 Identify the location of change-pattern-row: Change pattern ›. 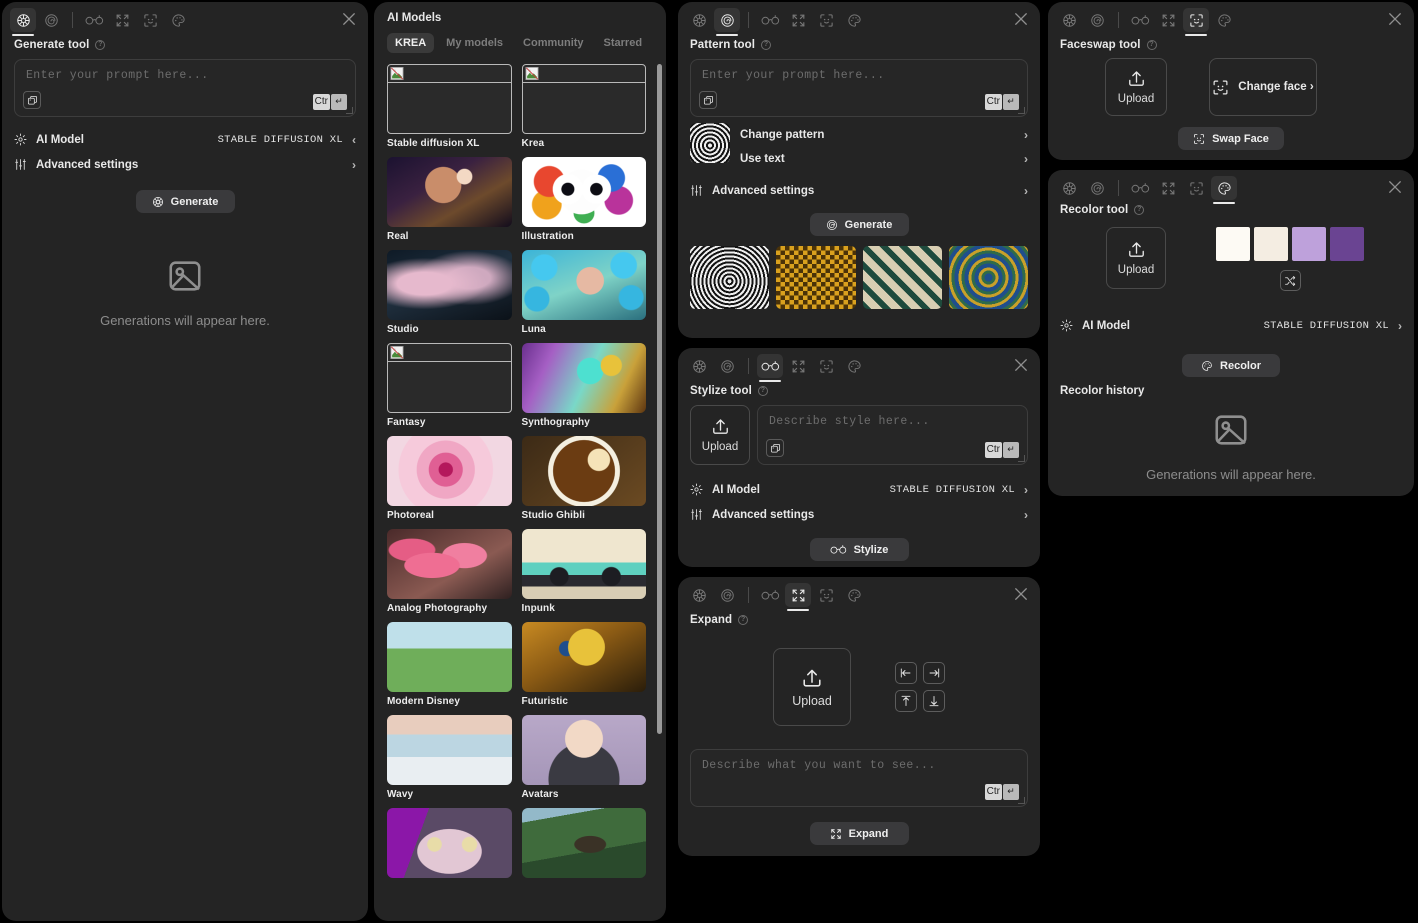
(884, 135).